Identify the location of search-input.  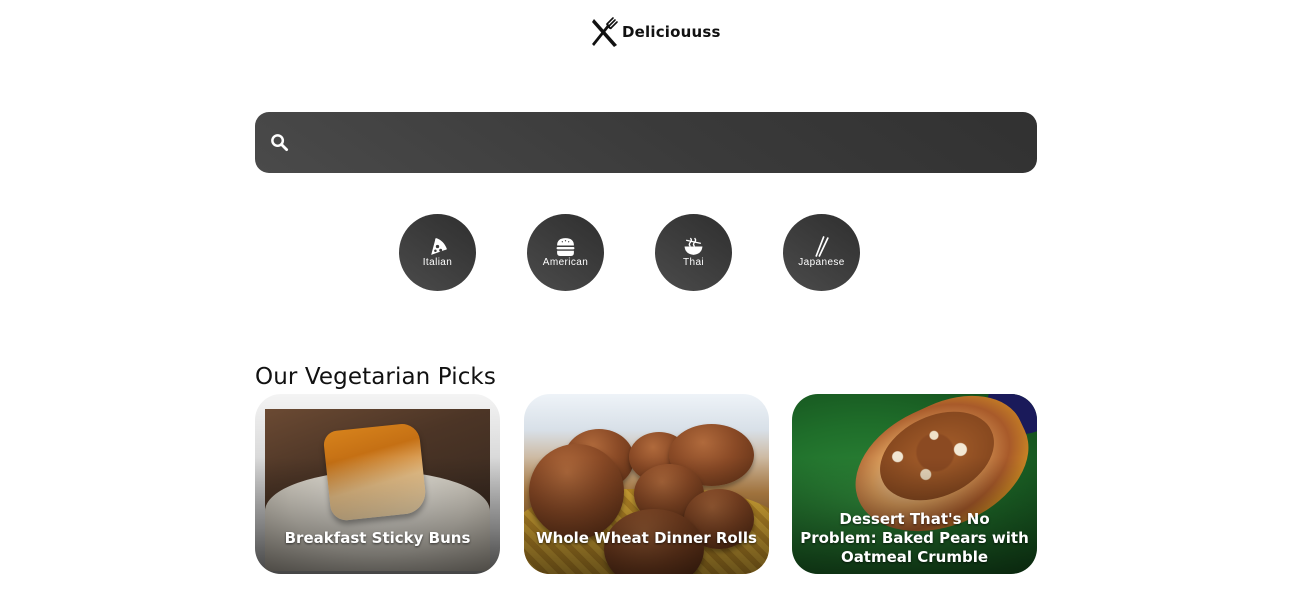
(661, 142).